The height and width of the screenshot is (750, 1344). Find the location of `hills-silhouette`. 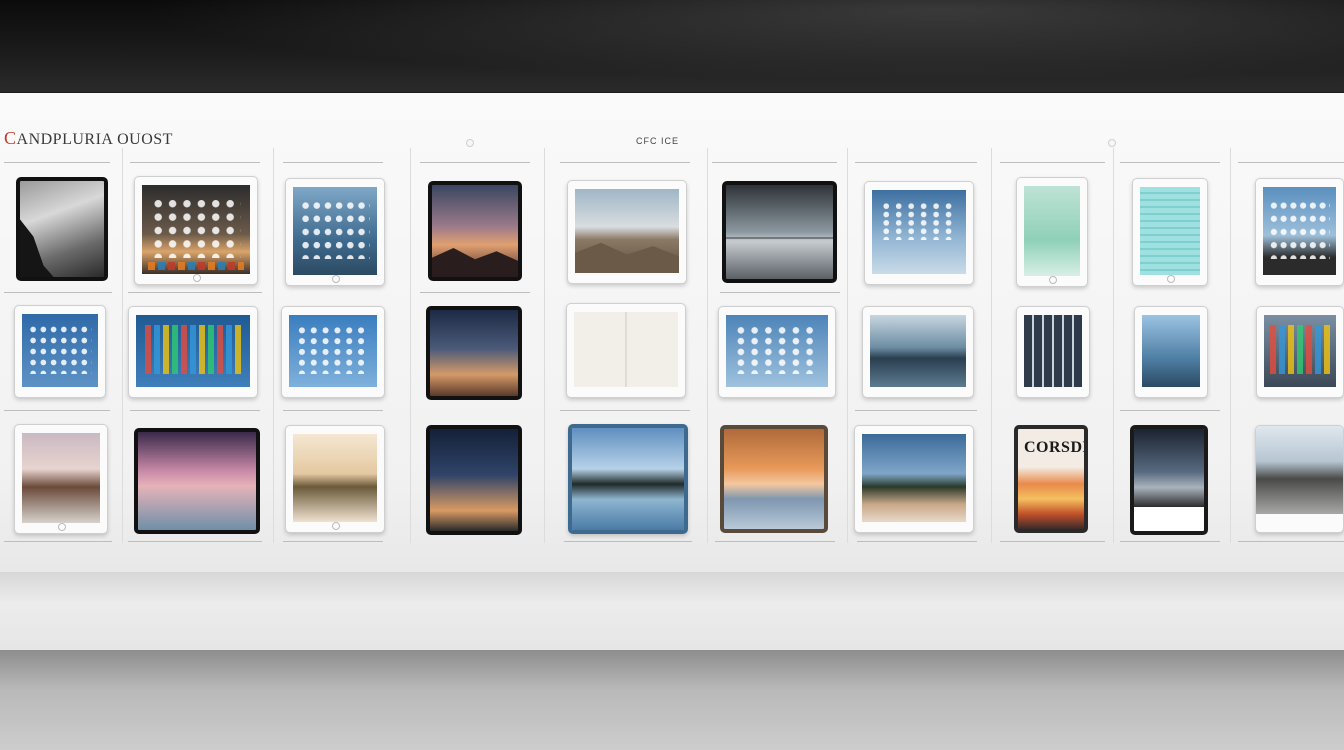

hills-silhouette is located at coordinates (475, 262).